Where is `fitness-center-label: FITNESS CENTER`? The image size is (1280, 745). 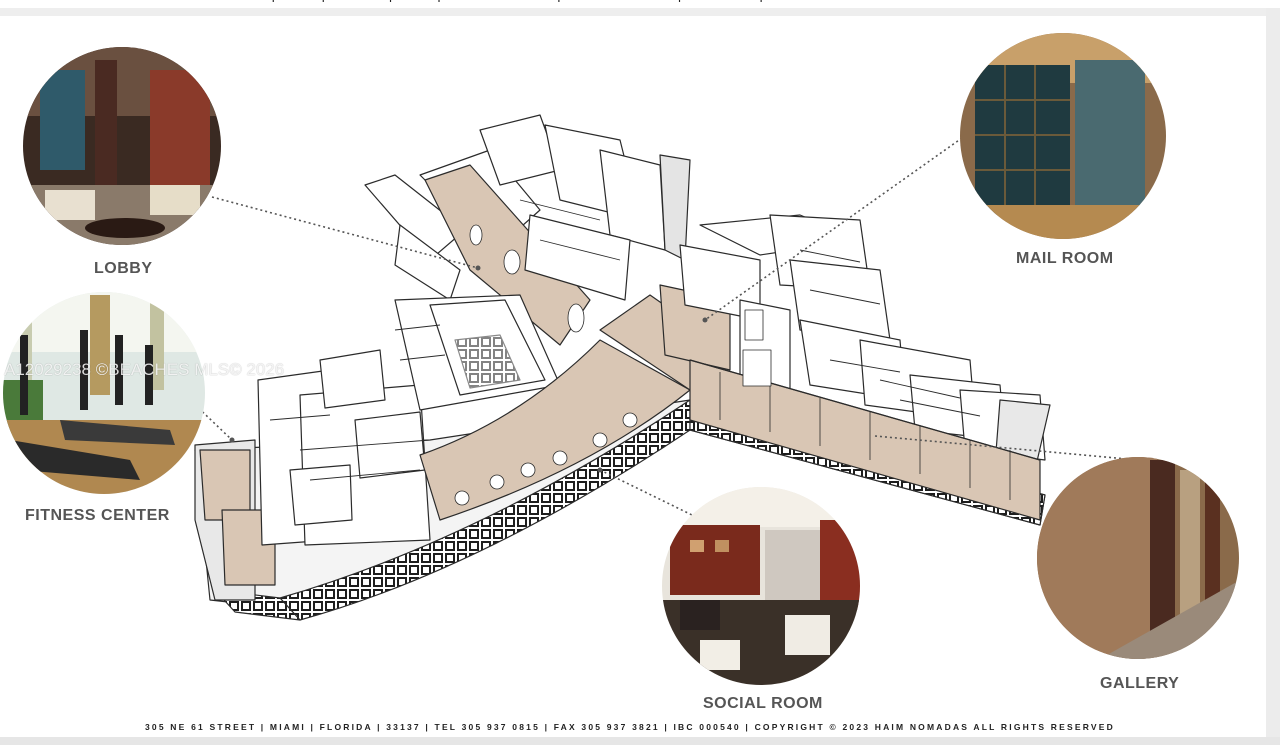 fitness-center-label: FITNESS CENTER is located at coordinates (97, 515).